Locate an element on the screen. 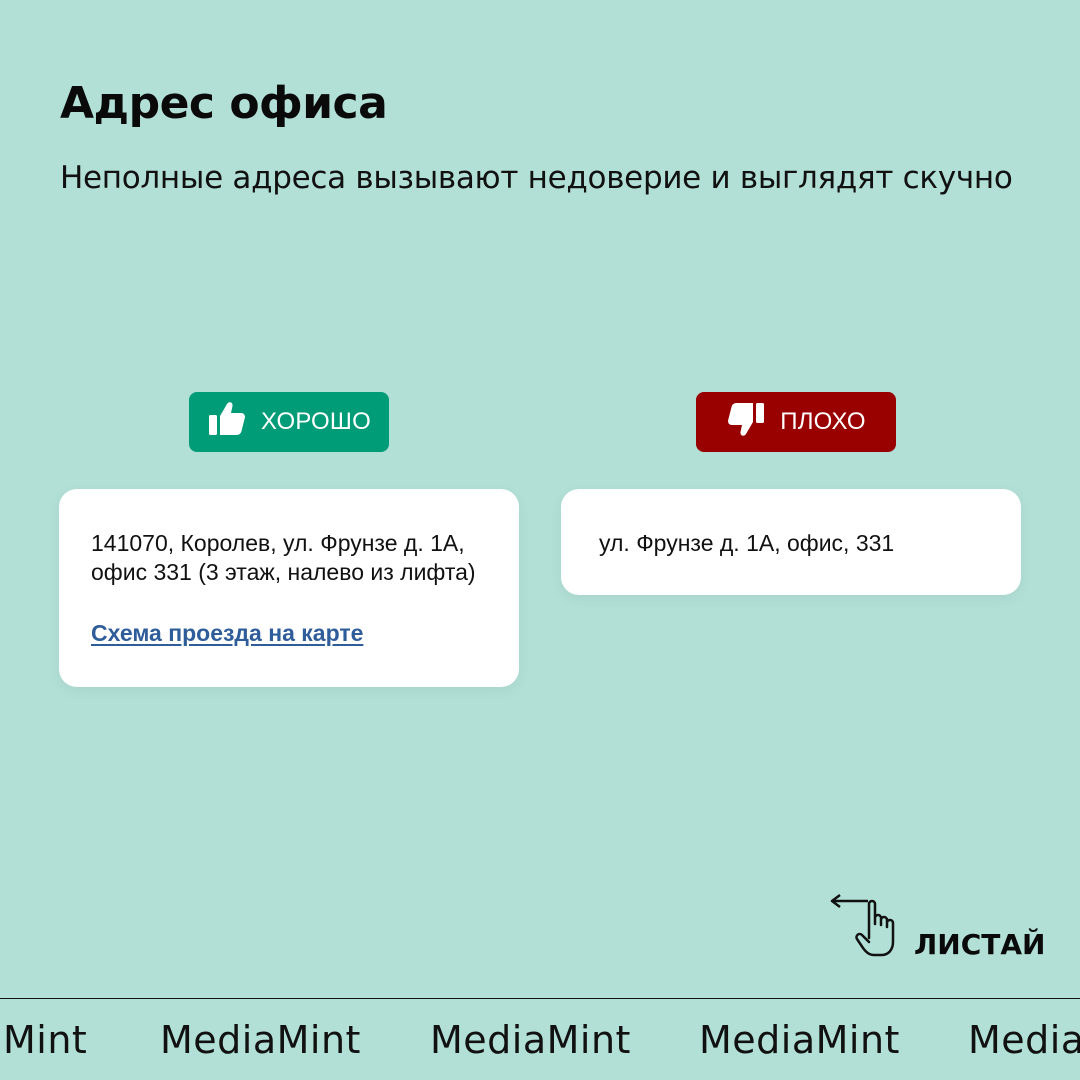 Image resolution: width=1080 pixels, height=1080 pixels. bad-address-card: ул. Фрунзе д. 1А, офис, 331 is located at coordinates (791, 542).